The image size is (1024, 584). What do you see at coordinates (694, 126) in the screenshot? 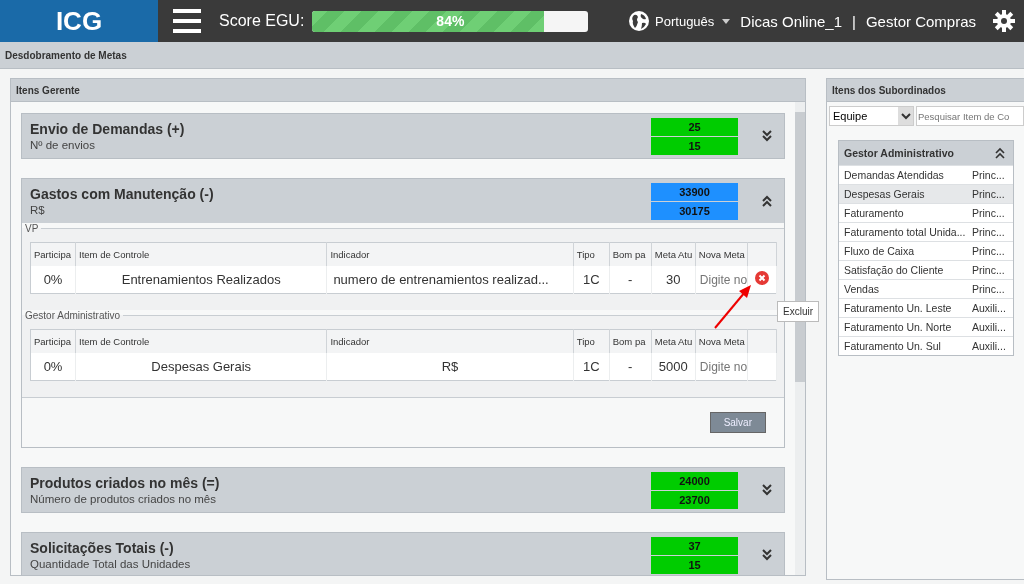
I see `goal-value: 25` at bounding box center [694, 126].